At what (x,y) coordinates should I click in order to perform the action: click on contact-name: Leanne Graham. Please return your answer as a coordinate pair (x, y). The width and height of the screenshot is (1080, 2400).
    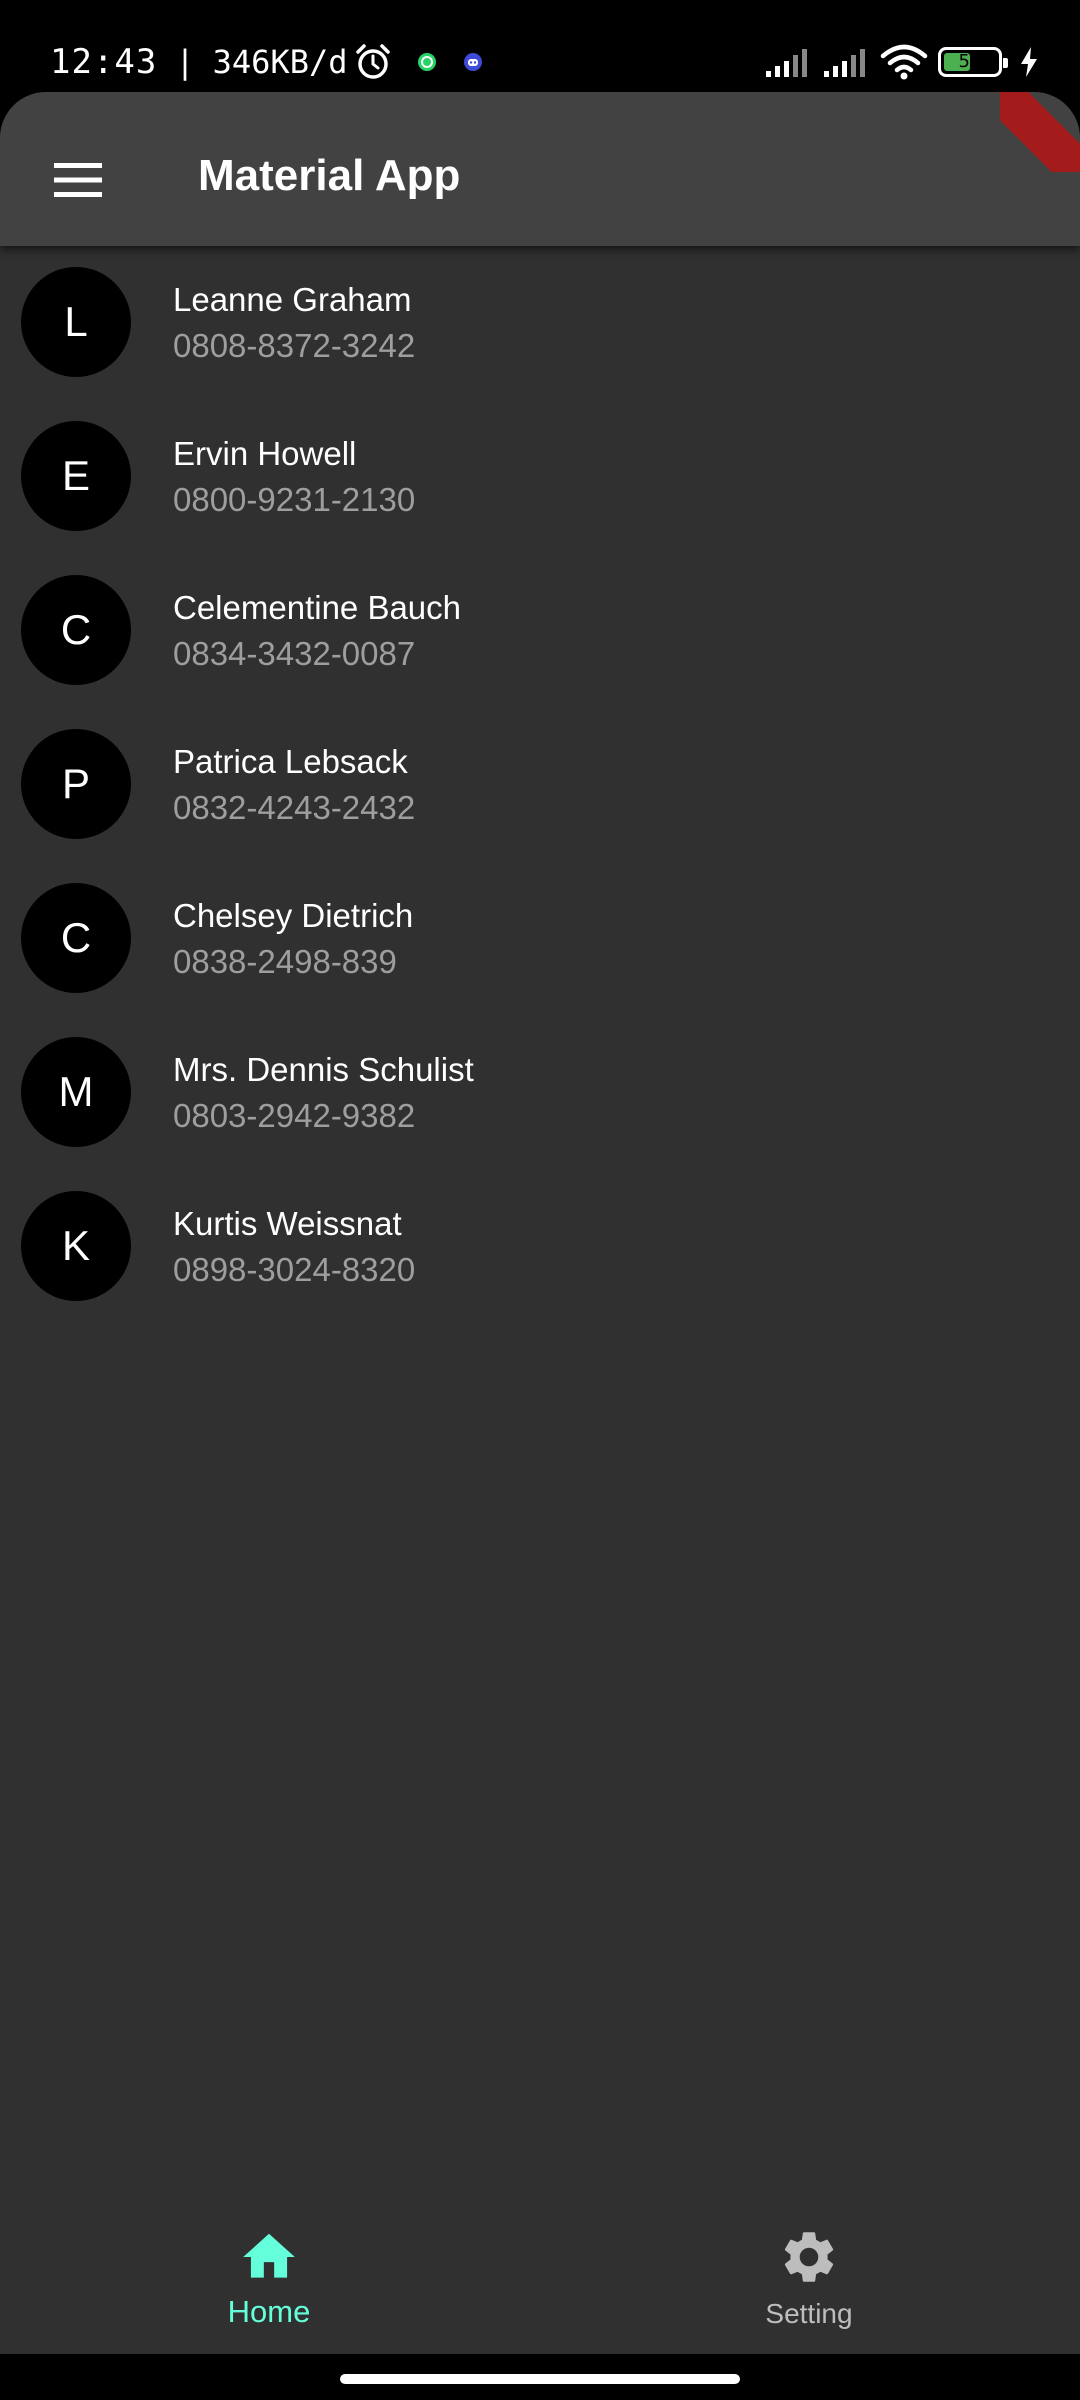
    Looking at the image, I should click on (292, 299).